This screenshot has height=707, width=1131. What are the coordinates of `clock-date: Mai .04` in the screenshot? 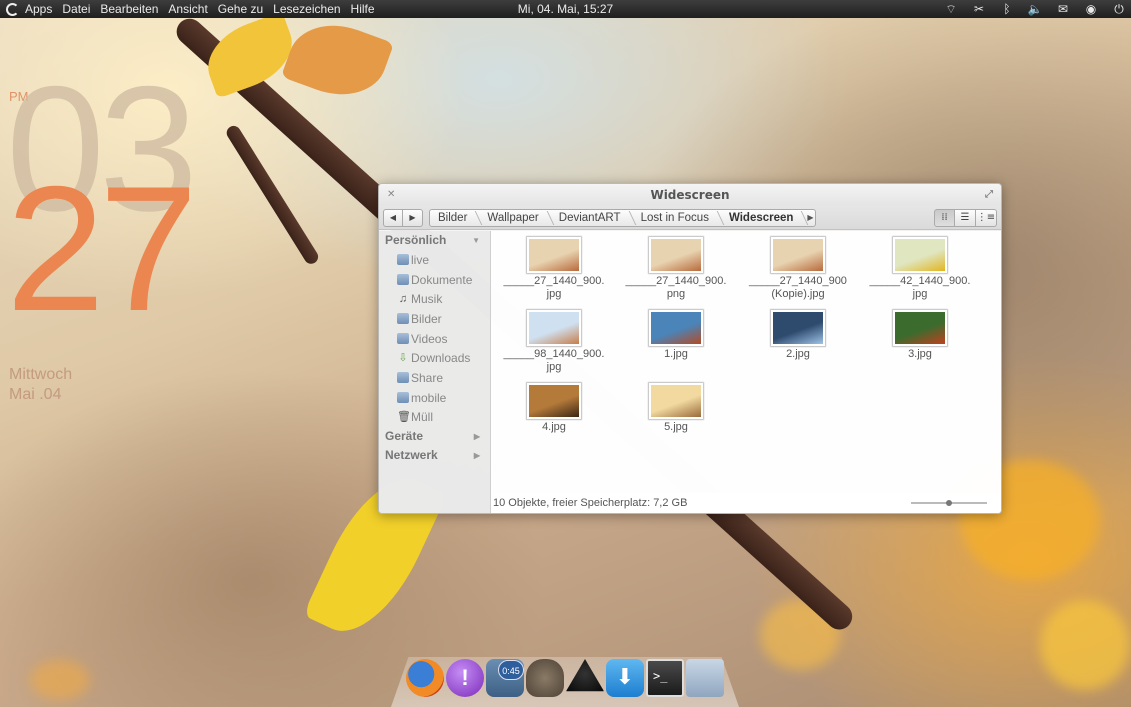 It's located at (35, 394).